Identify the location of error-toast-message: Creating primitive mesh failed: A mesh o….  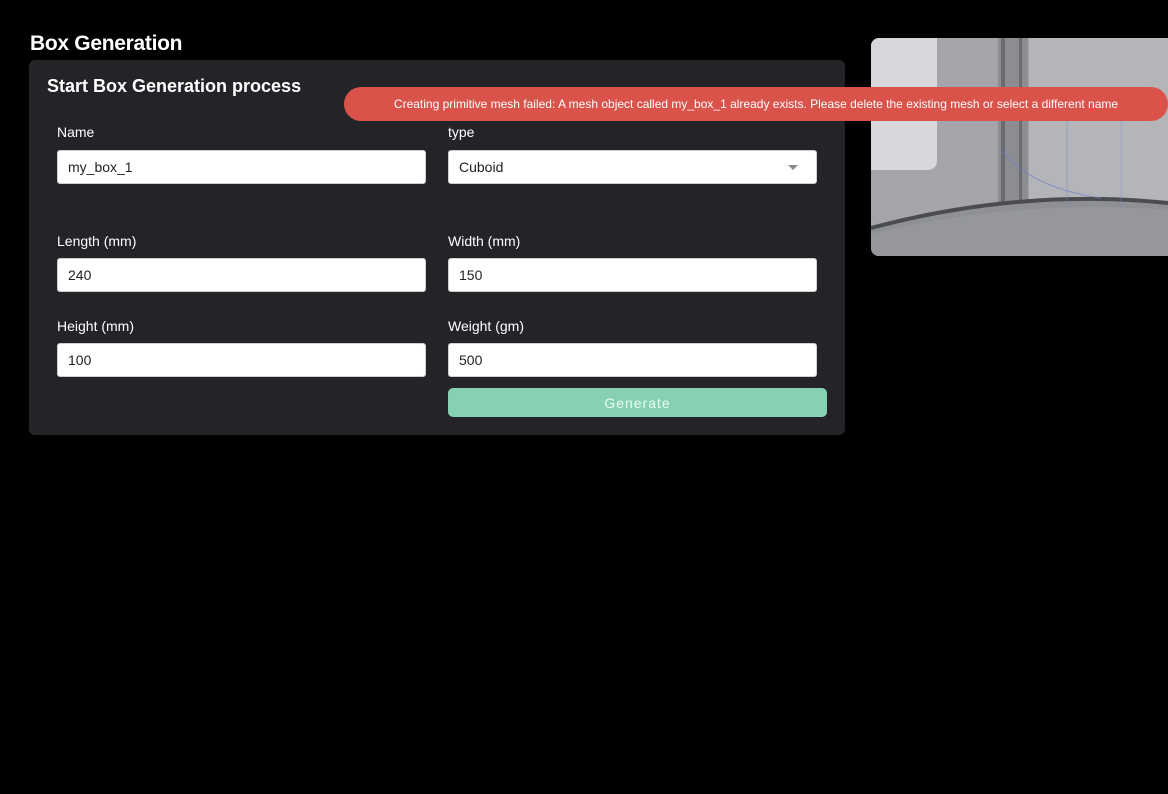
(756, 104).